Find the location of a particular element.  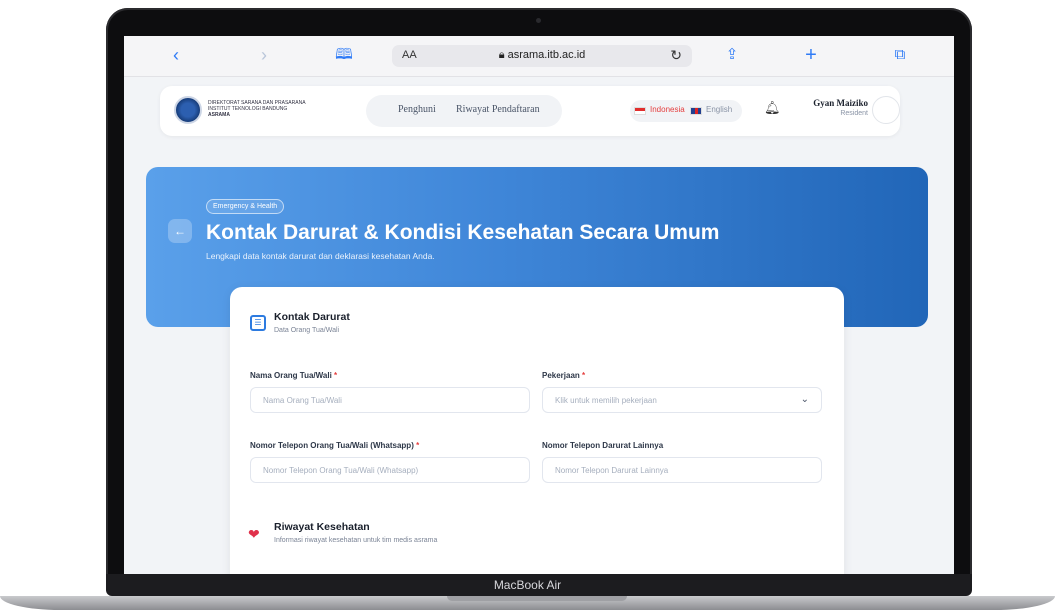

lang-indonesia: Indonesia is located at coordinates (667, 109).